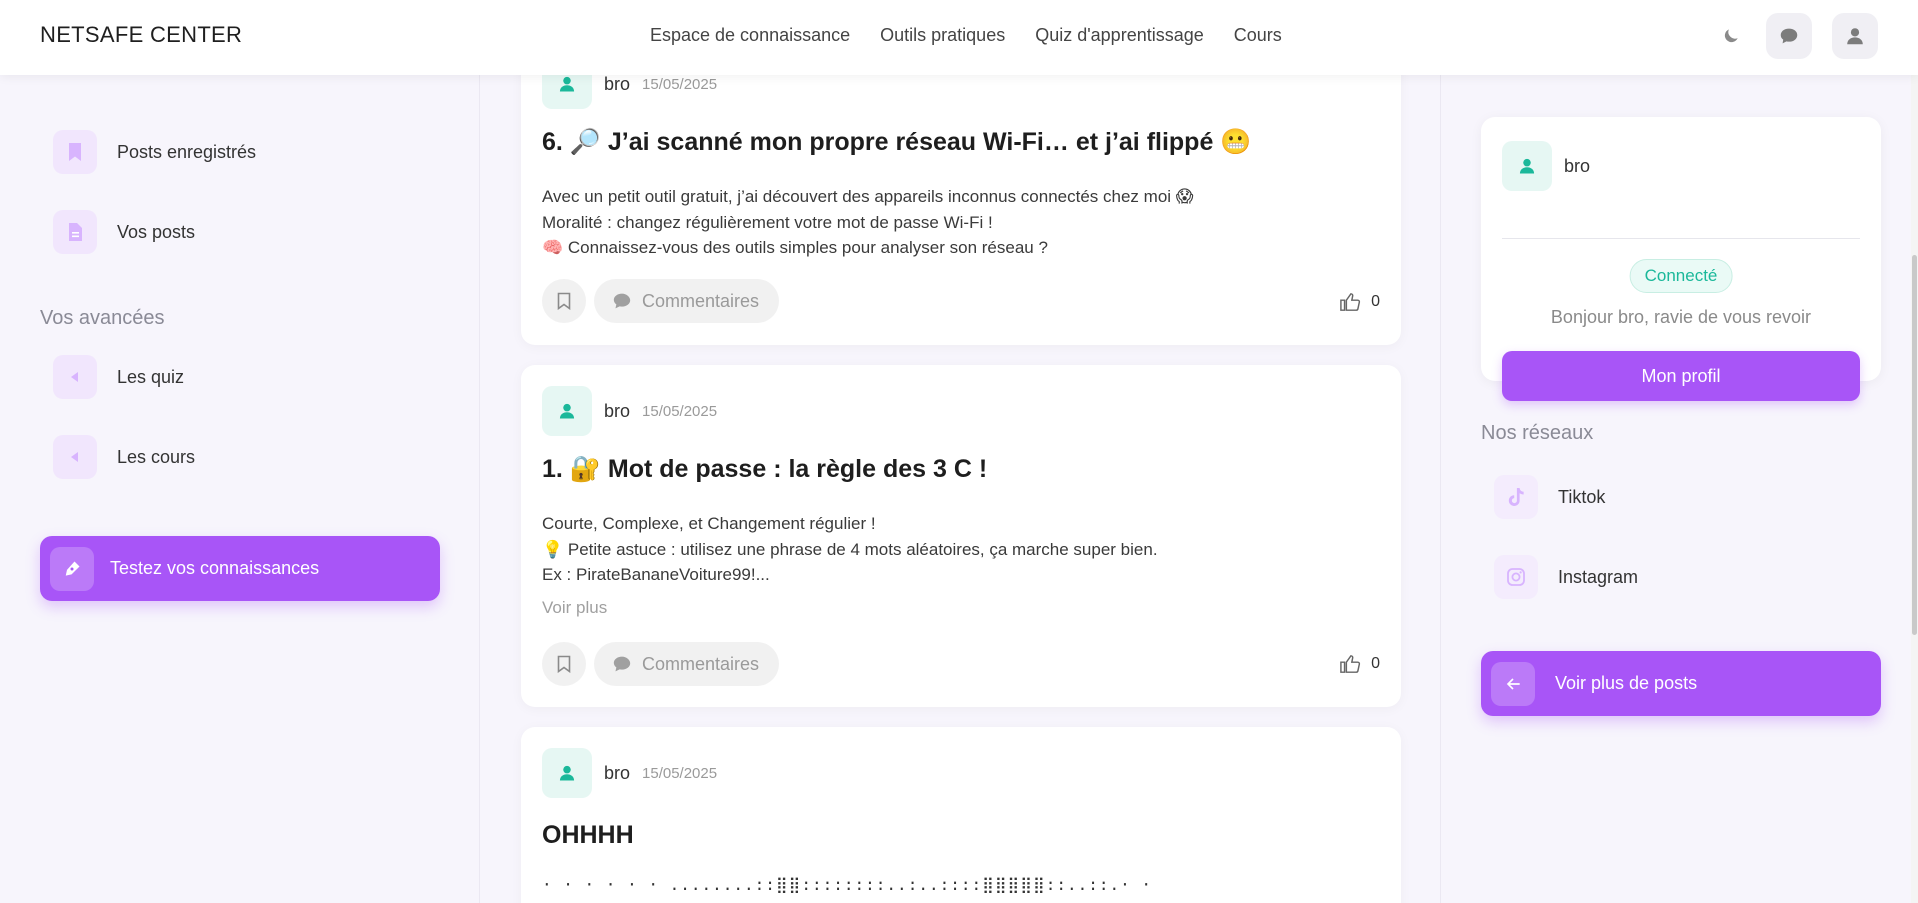  I want to click on sidebar-item-your-posts: Vos posts, so click(124, 232).